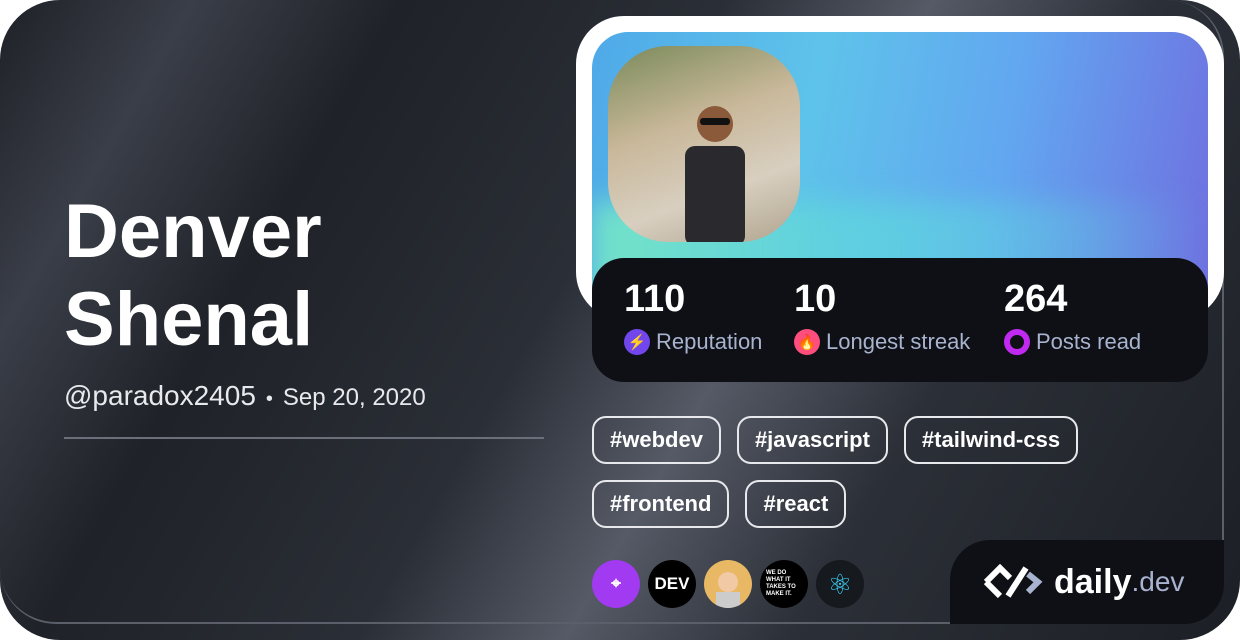 The image size is (1240, 640). I want to click on avatar, so click(704, 144).